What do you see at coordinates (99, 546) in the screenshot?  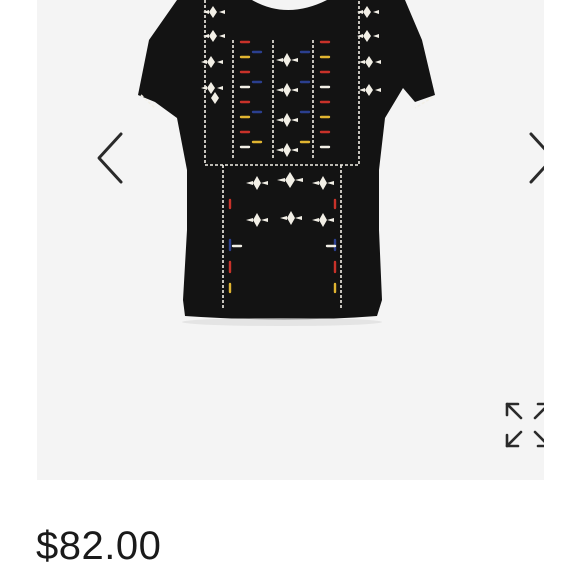 I see `product-price: $82.00` at bounding box center [99, 546].